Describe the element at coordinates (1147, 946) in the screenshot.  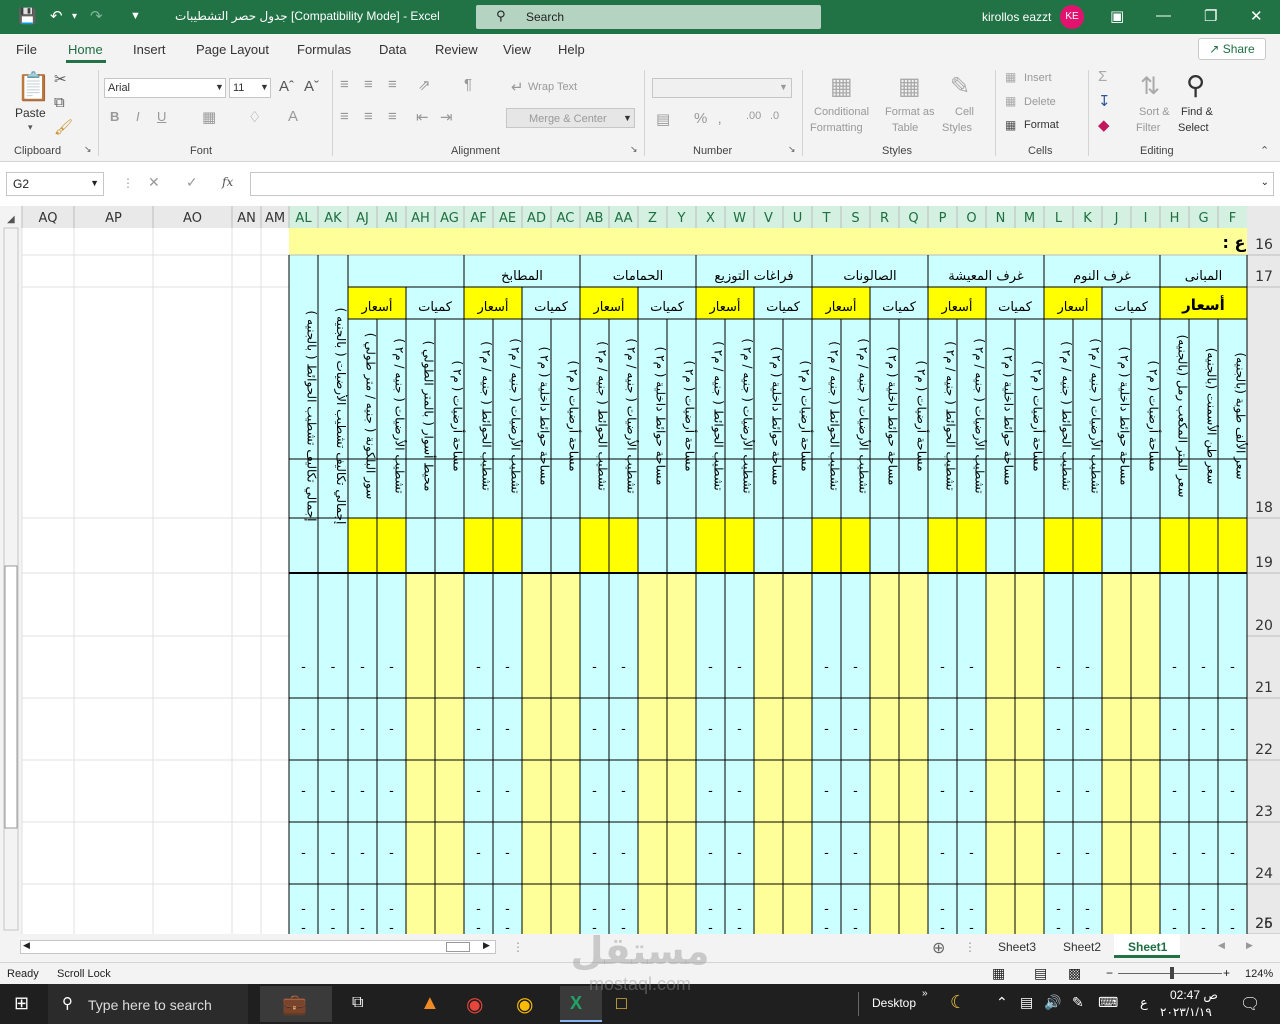
I see `sheet-tab-sheet1: Sheet1` at that location.